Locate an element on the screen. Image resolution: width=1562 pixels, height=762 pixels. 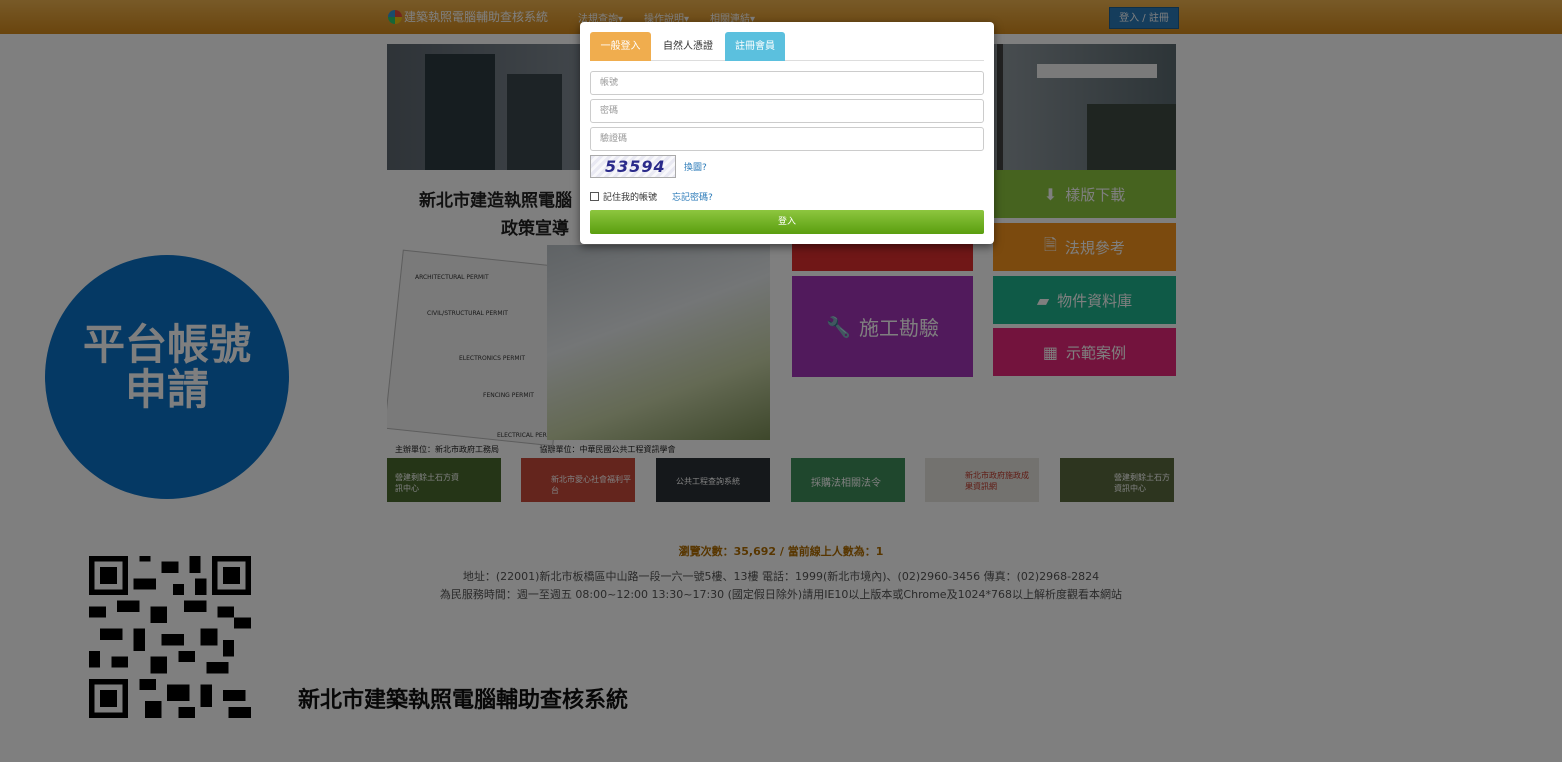
password-input is located at coordinates (787, 111).